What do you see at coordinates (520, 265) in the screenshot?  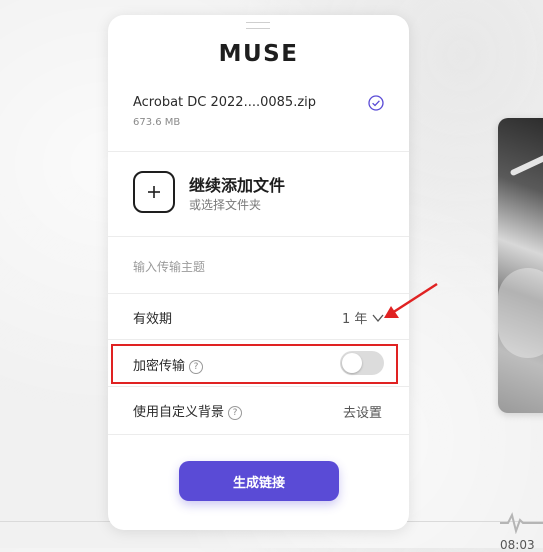 I see `background-preview-image` at bounding box center [520, 265].